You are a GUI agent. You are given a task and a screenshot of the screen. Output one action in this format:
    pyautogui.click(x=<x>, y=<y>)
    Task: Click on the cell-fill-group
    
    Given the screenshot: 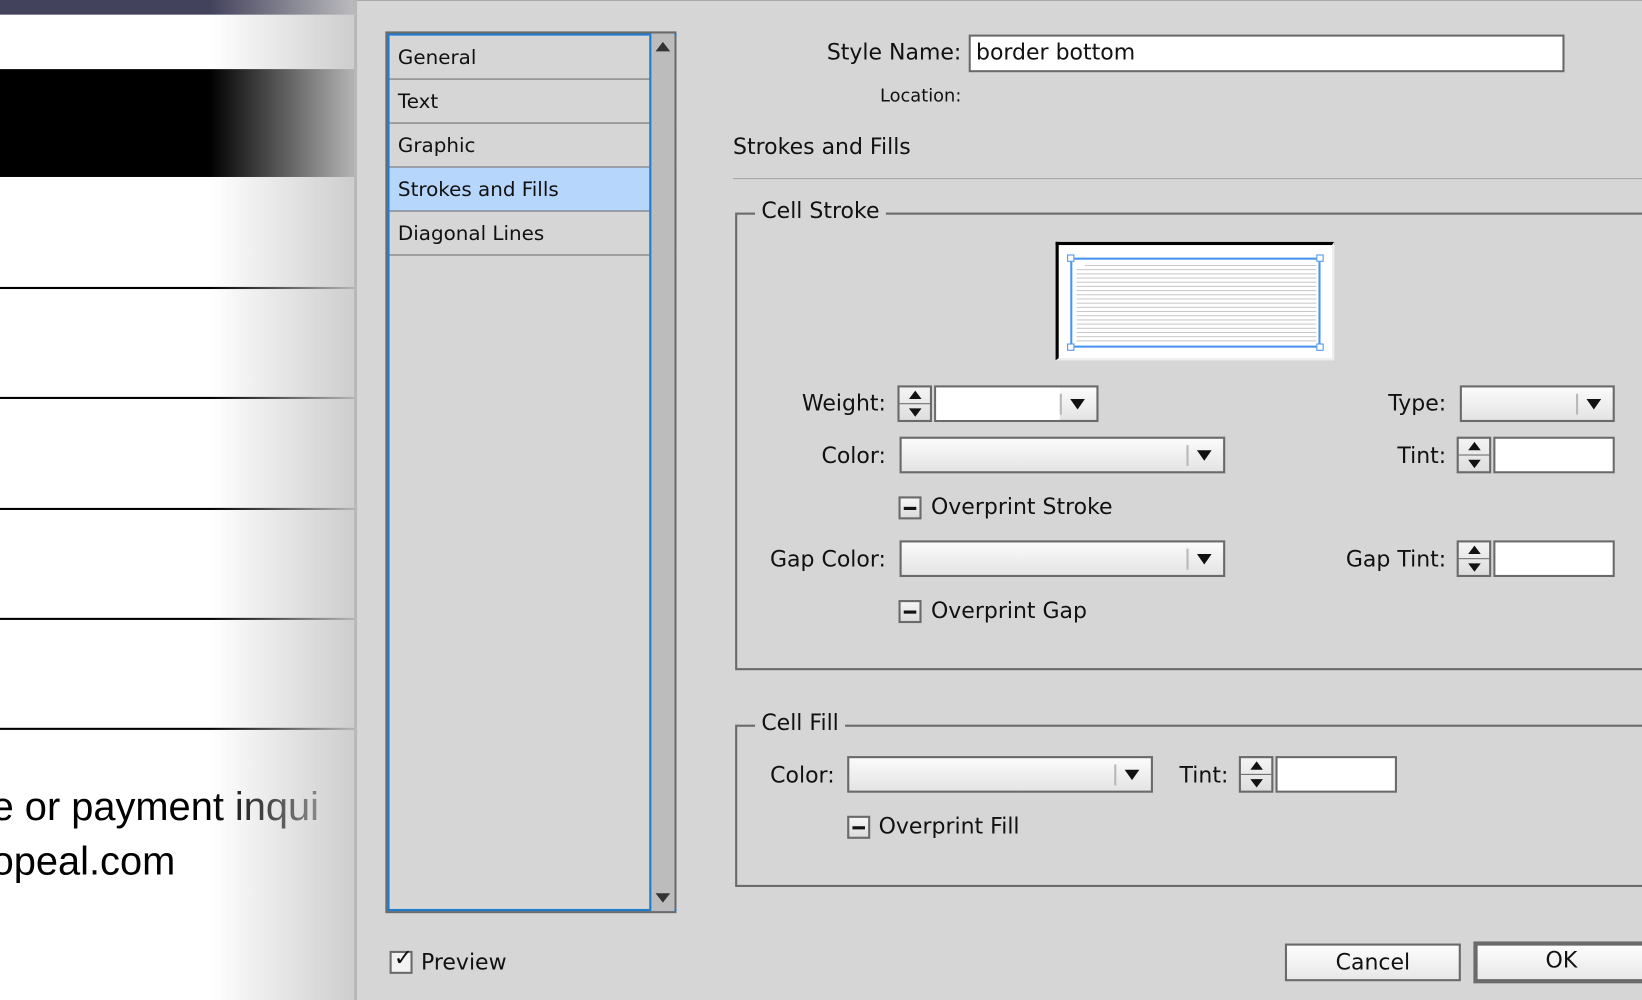 What is the action you would take?
    pyautogui.click(x=1188, y=805)
    